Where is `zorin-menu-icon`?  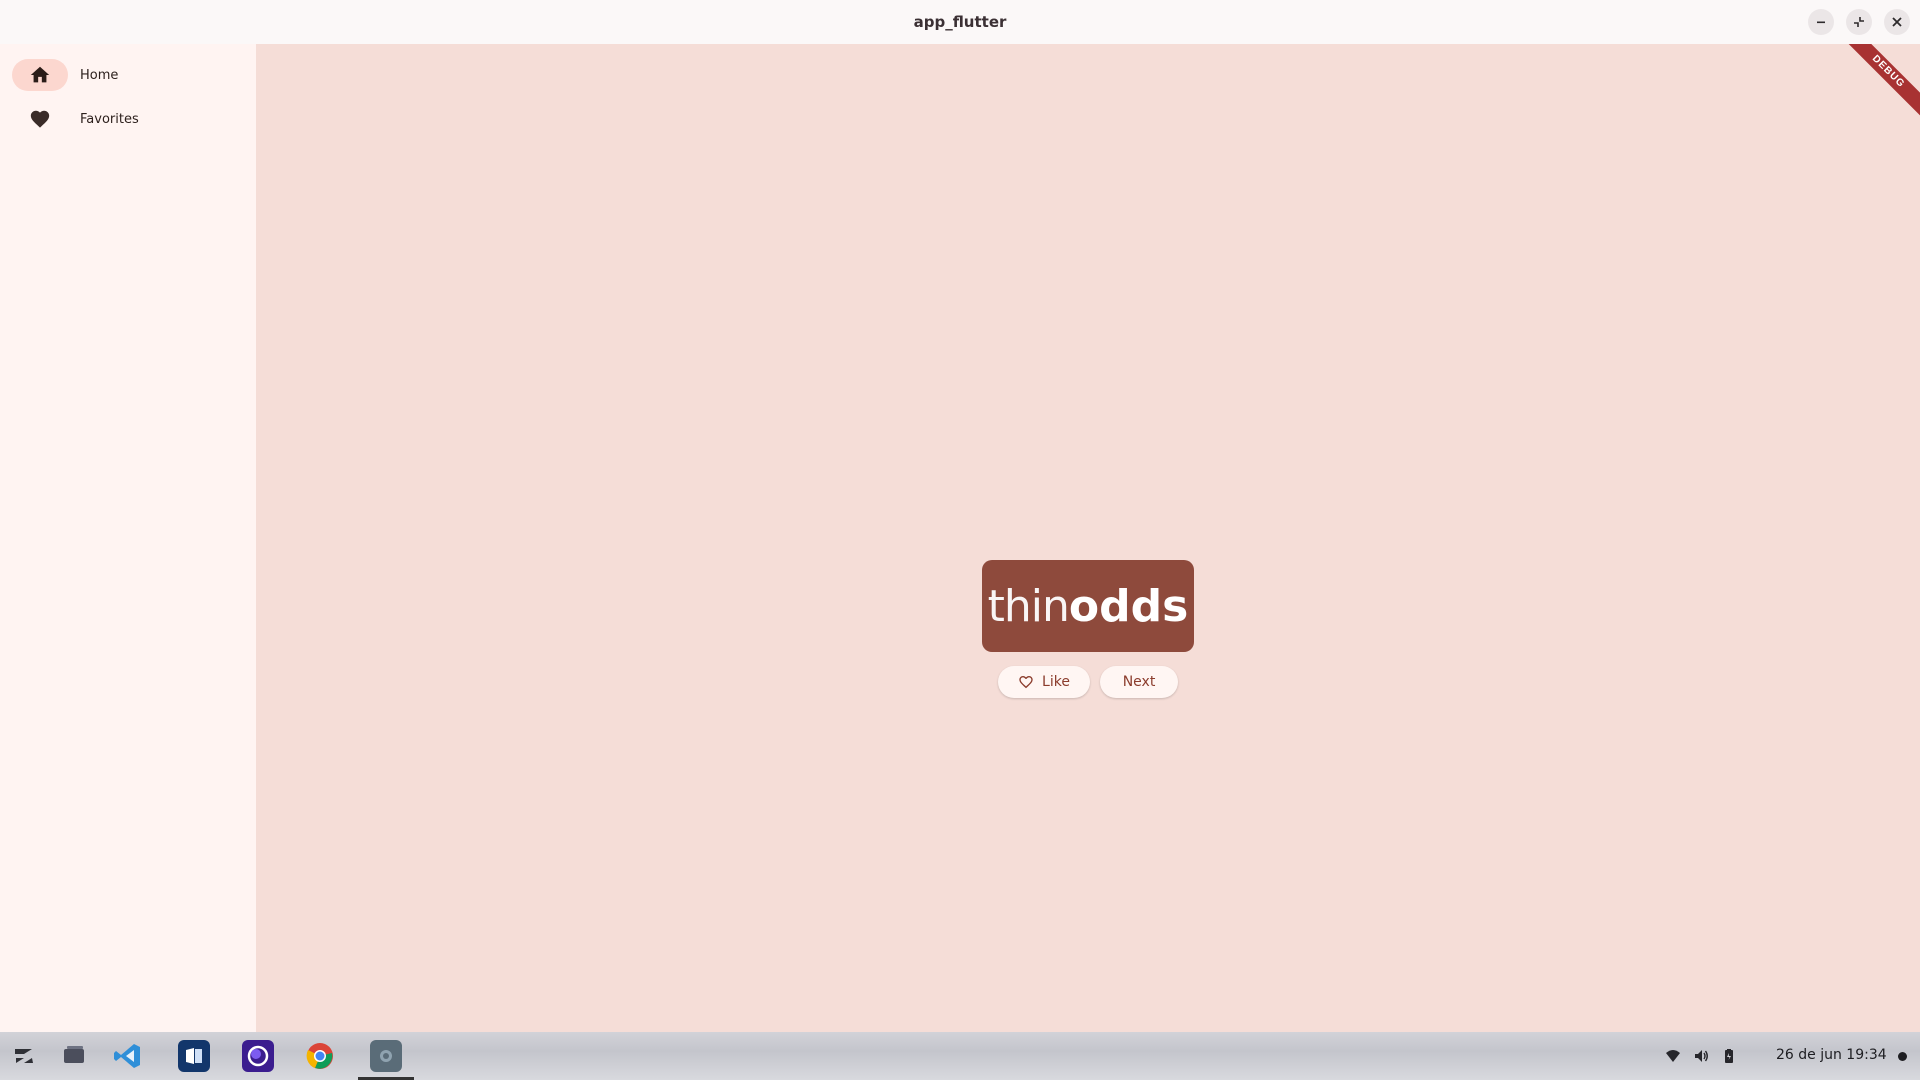
zorin-menu-icon is located at coordinates (24, 1056).